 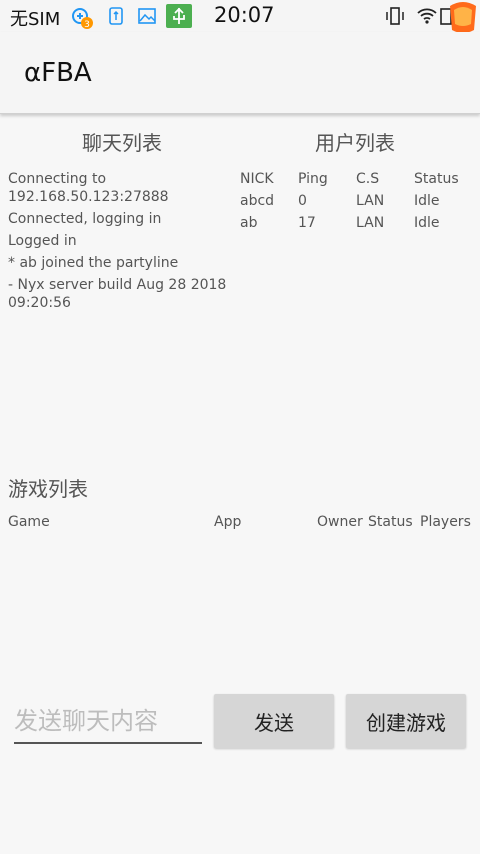 I want to click on game-list-title: 游戏列表, so click(x=48, y=489).